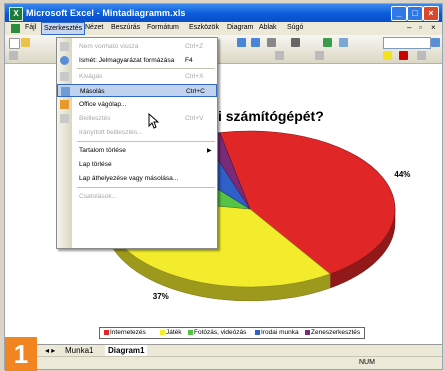 This screenshot has height=371, width=445. Describe the element at coordinates (63, 28) in the screenshot. I see `menu-edit: Szerkesztés` at that location.